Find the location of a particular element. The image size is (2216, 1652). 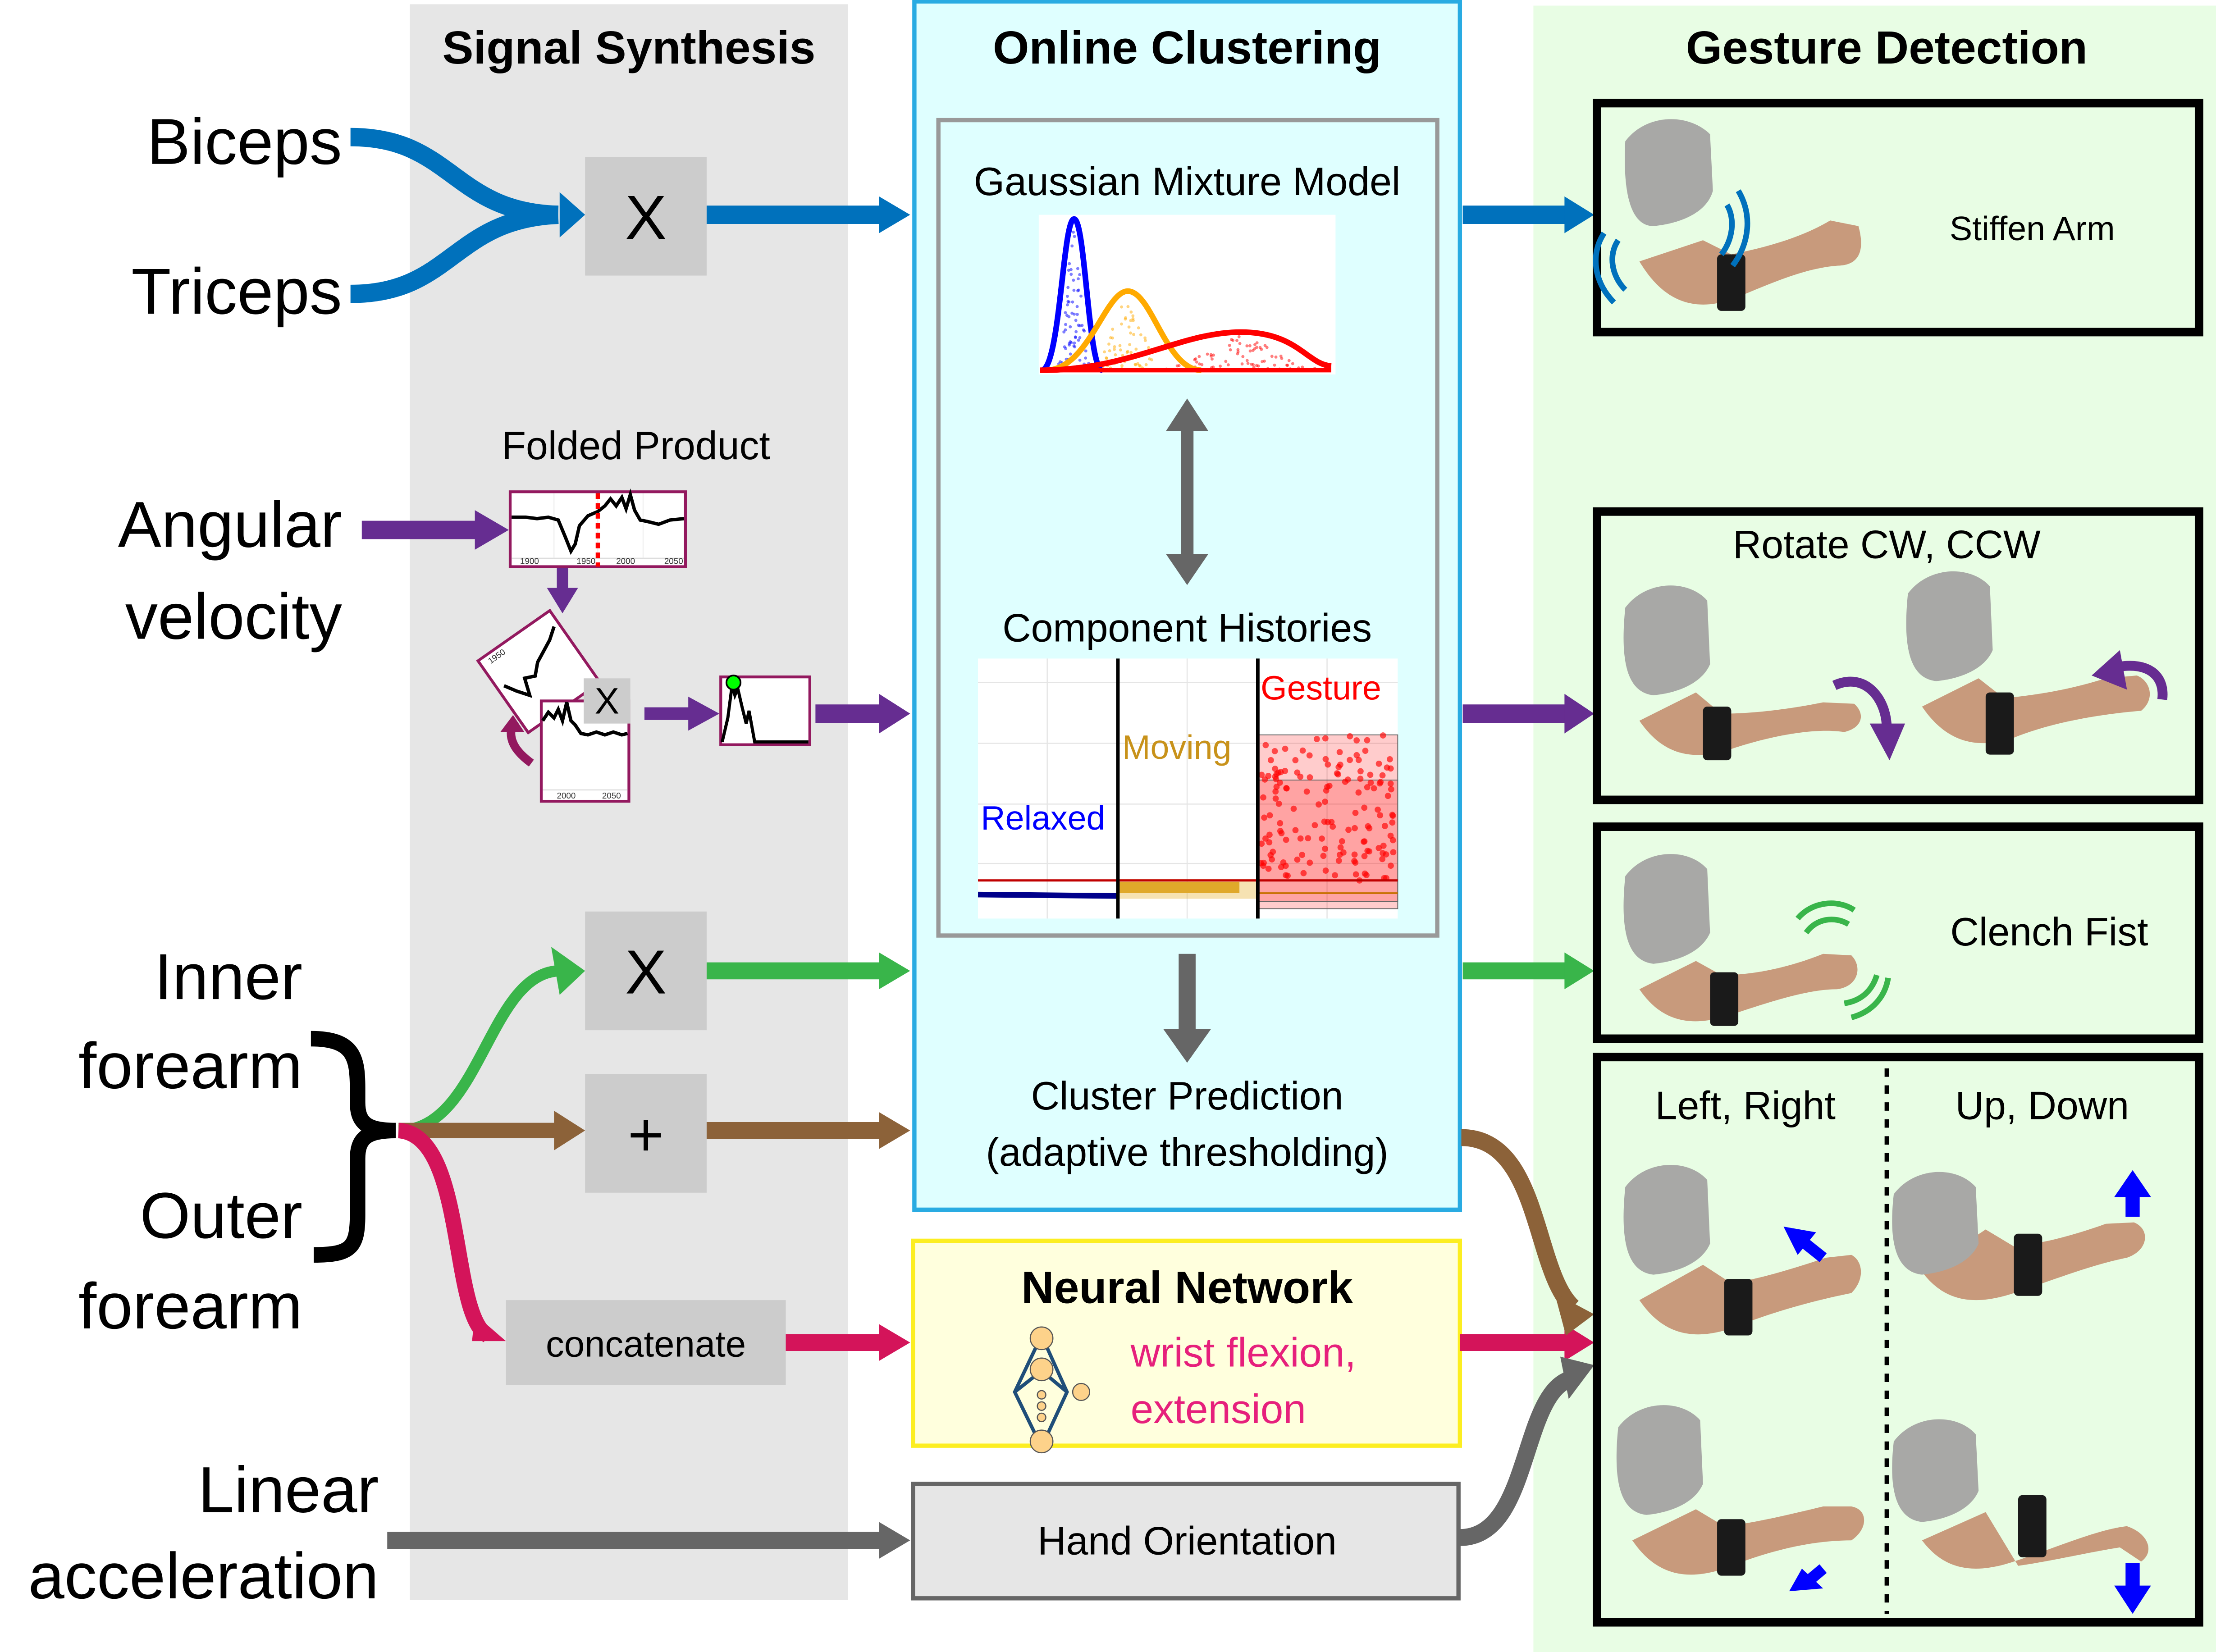

input-inner-forearm-2: forearm is located at coordinates (190, 1065).